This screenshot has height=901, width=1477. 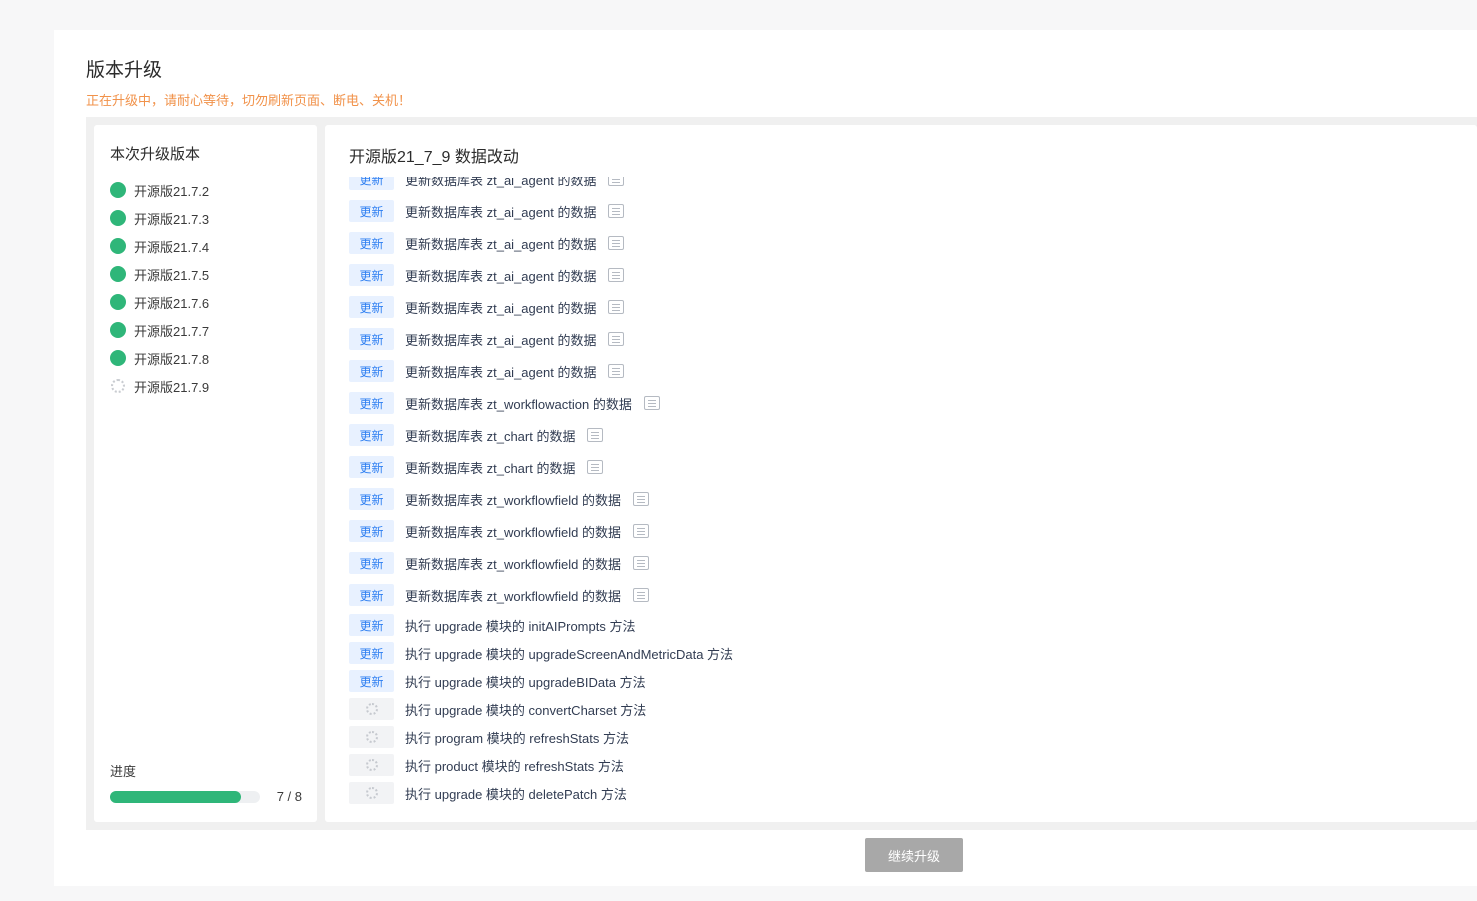 I want to click on version-item: 开源版21.7.8, so click(x=210, y=358).